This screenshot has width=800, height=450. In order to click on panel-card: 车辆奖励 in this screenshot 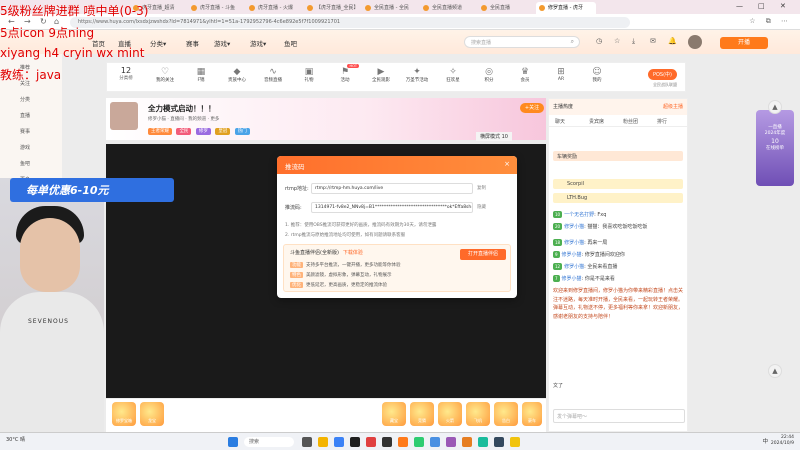, I will do `click(618, 156)`.